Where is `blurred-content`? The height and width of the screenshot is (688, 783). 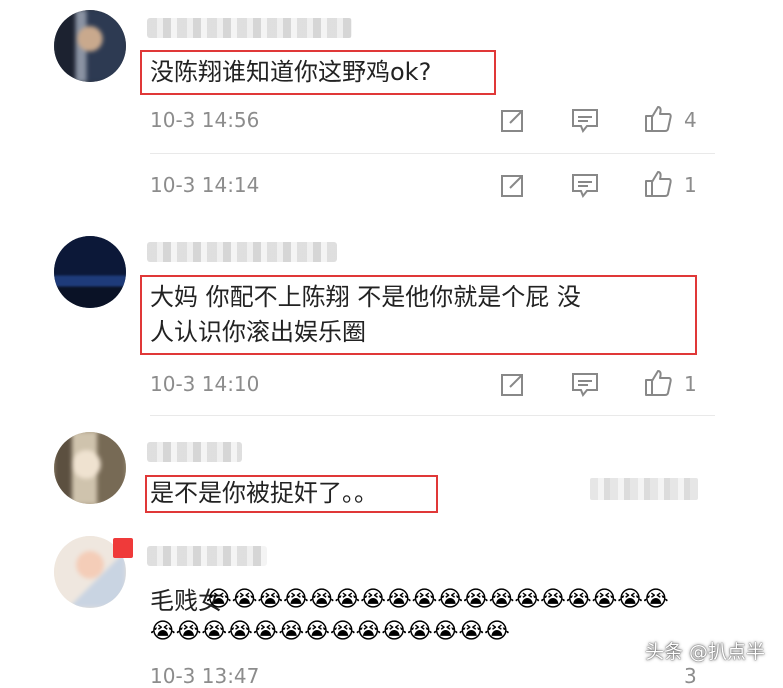
blurred-content is located at coordinates (644, 489).